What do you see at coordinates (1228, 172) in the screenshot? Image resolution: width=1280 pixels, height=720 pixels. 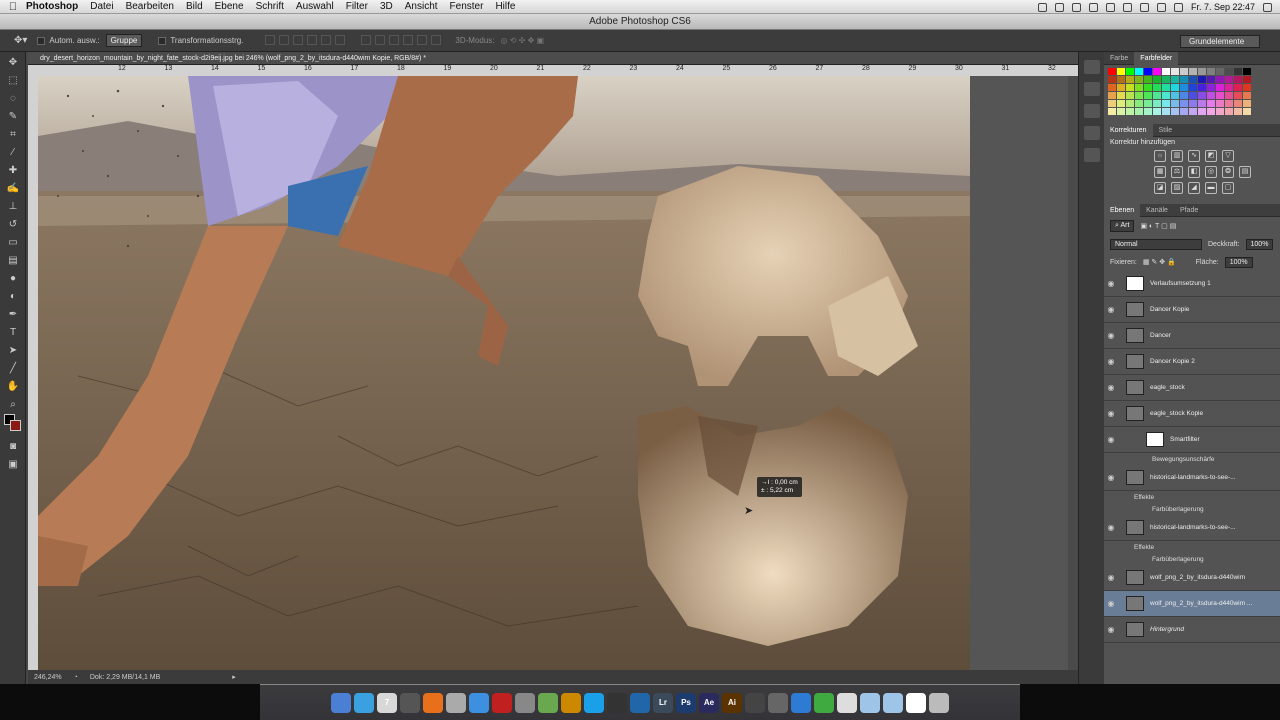 I see `channel-mixer-icon: ❂` at bounding box center [1228, 172].